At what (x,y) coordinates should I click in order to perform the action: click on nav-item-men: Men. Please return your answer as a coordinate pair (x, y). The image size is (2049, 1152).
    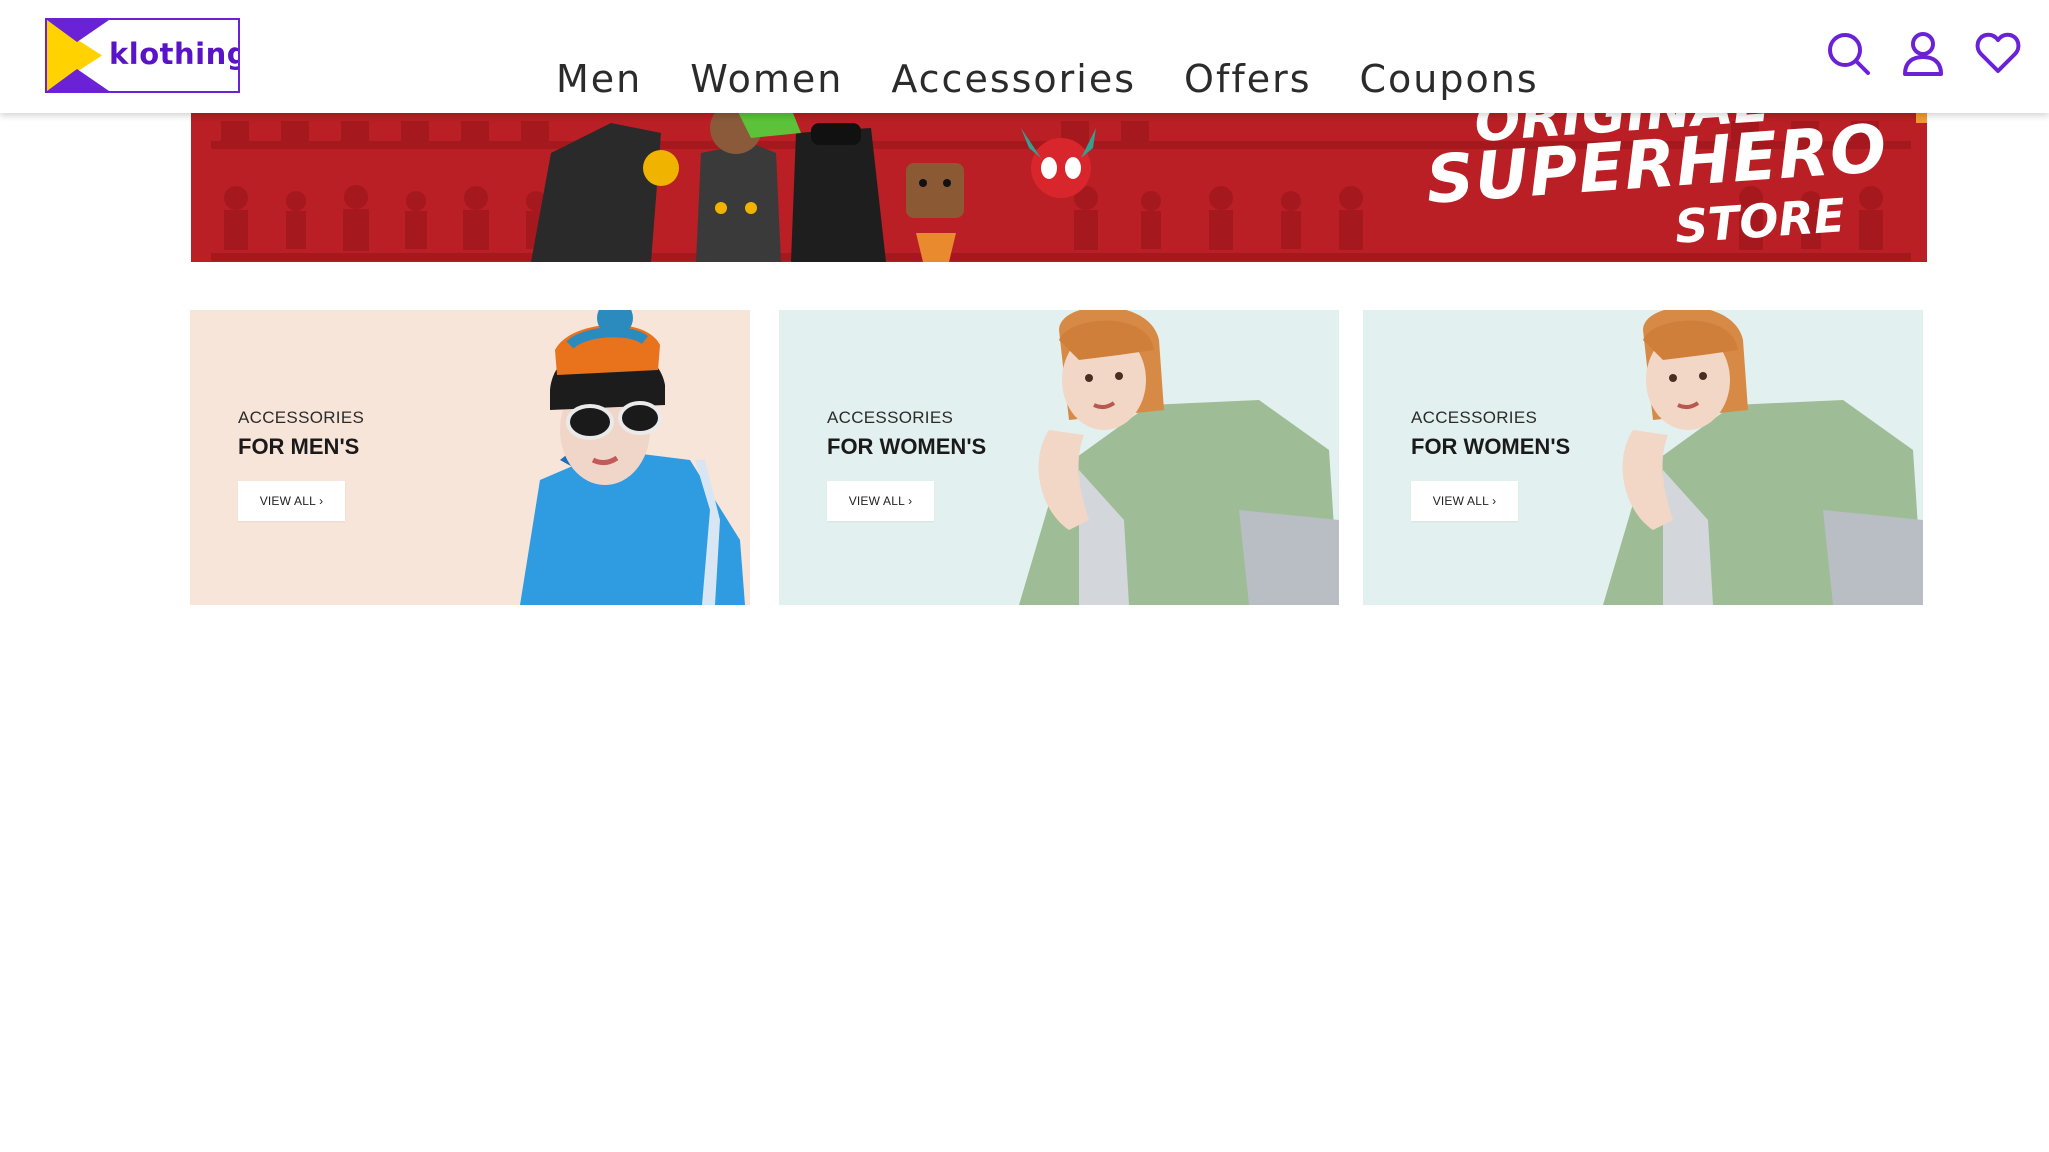
    Looking at the image, I should click on (599, 79).